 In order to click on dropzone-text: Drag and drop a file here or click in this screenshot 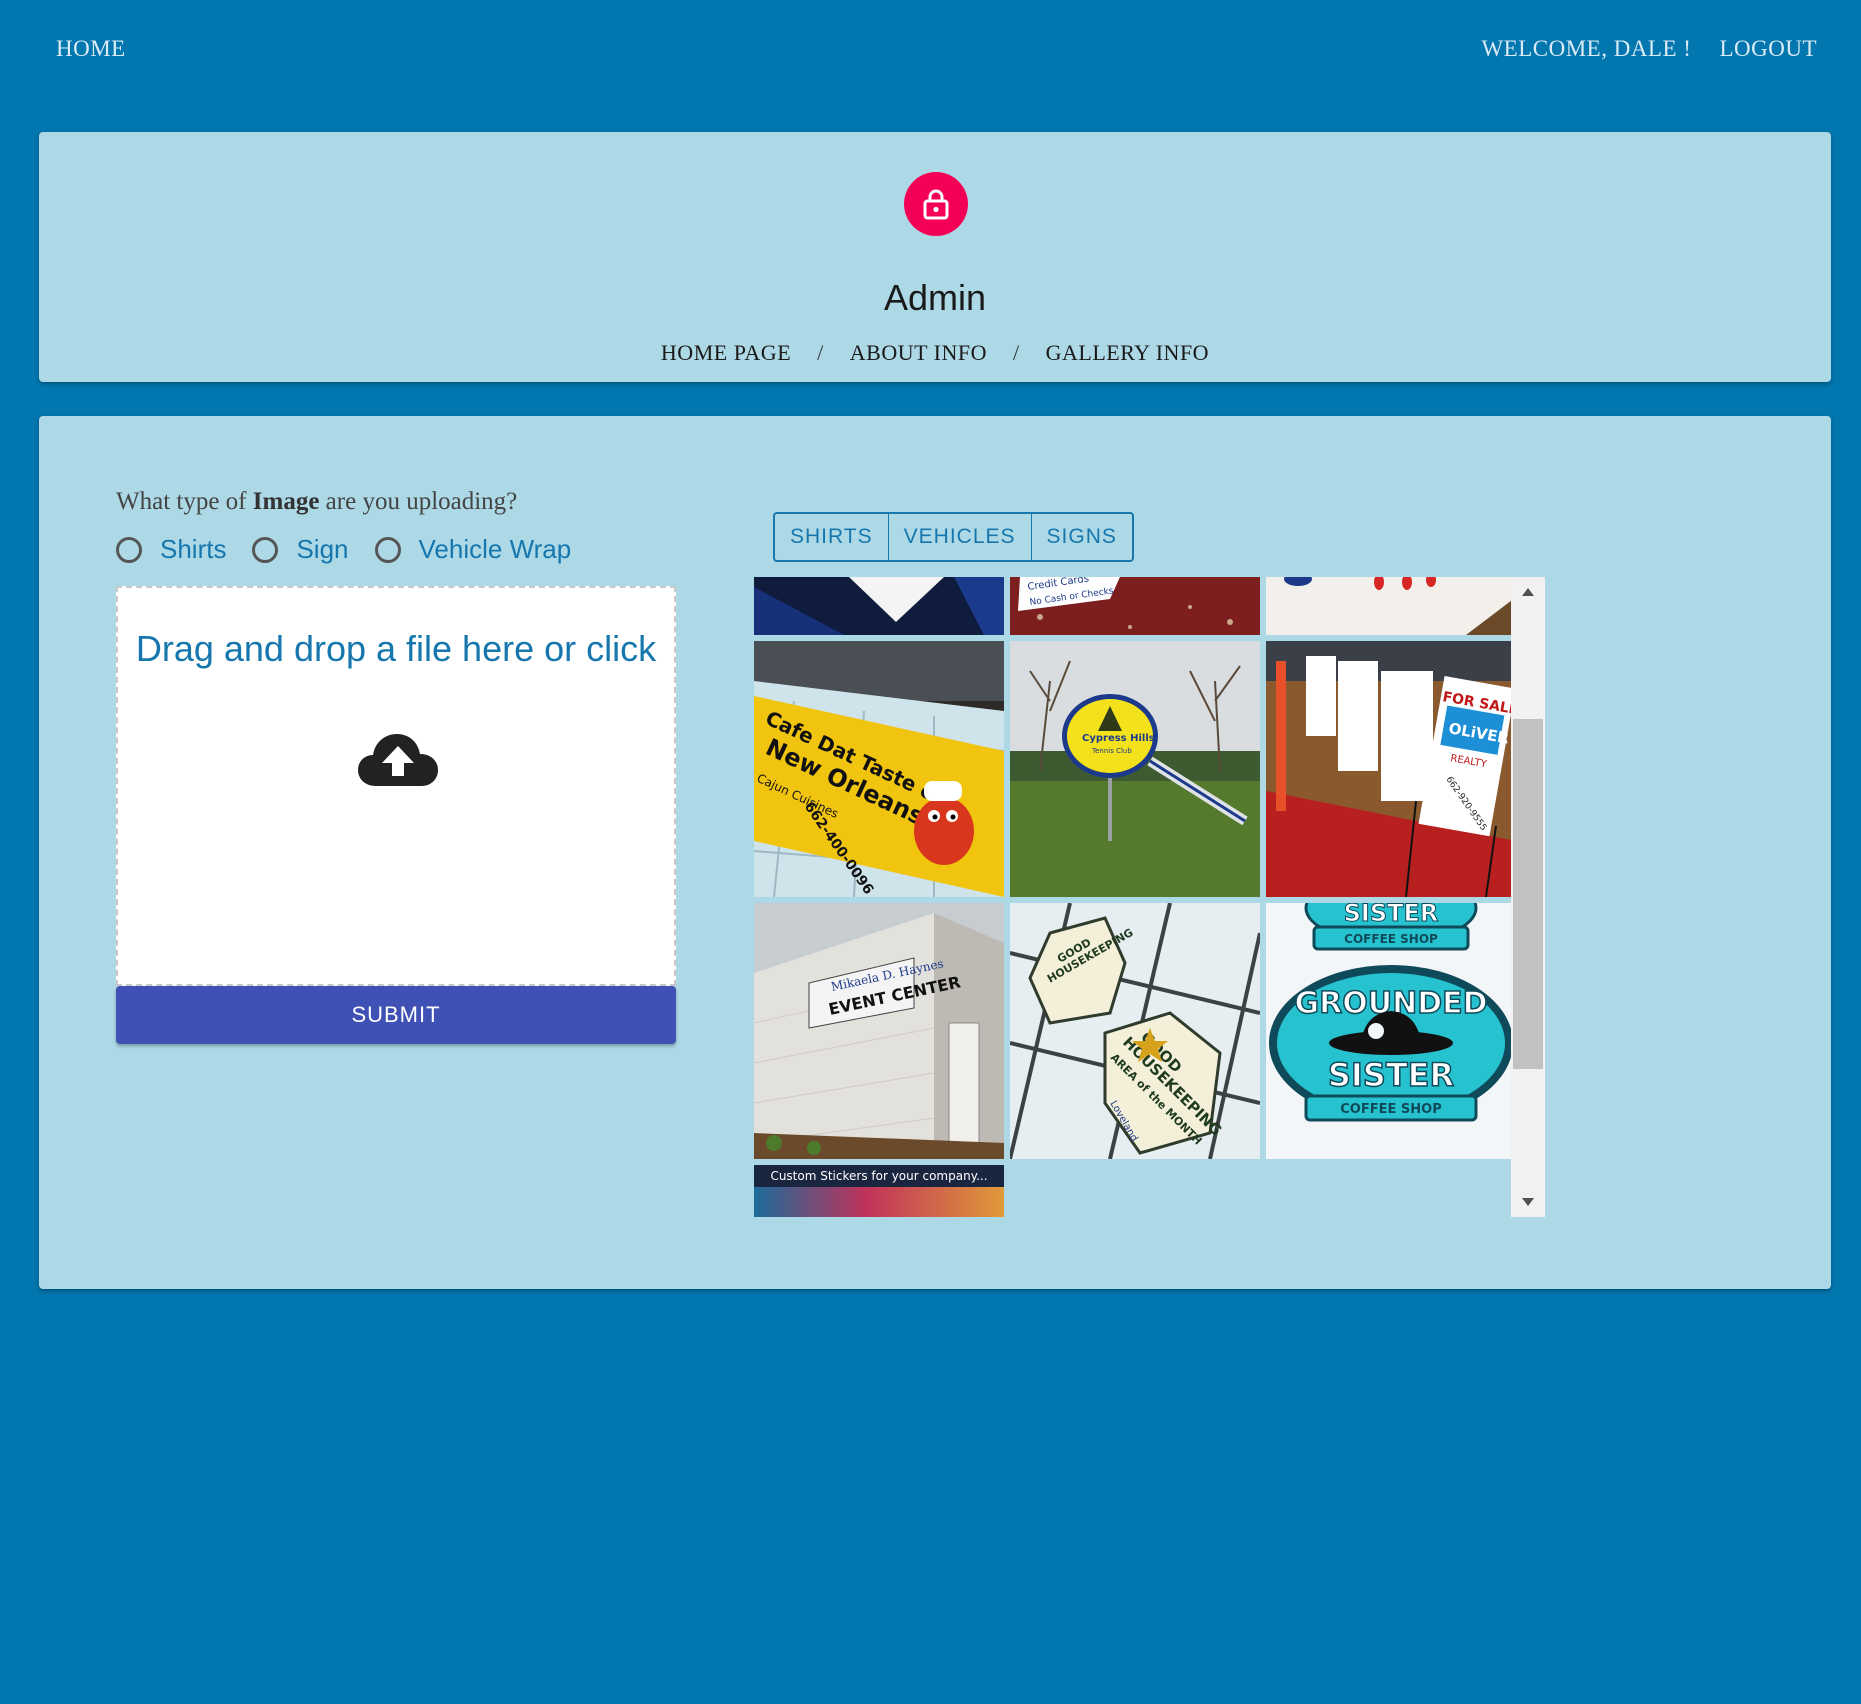, I will do `click(396, 648)`.